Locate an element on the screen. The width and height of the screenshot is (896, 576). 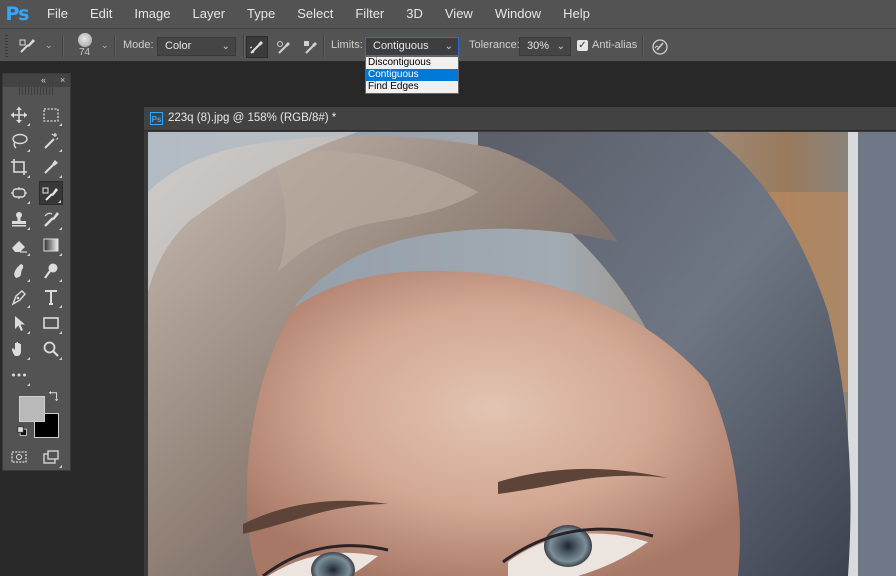
smudge-tool is located at coordinates (19, 271).